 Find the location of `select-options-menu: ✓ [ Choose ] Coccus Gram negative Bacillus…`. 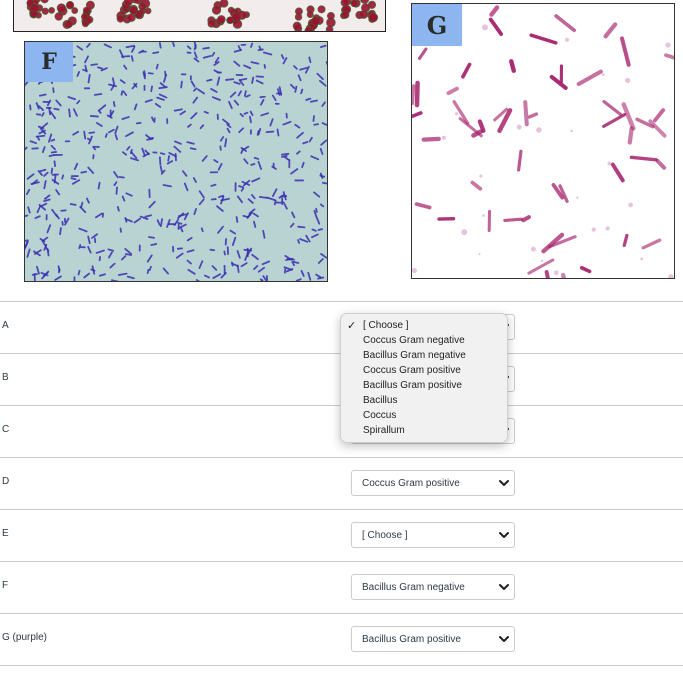

select-options-menu: ✓ [ Choose ] Coccus Gram negative Bacillus… is located at coordinates (424, 378).